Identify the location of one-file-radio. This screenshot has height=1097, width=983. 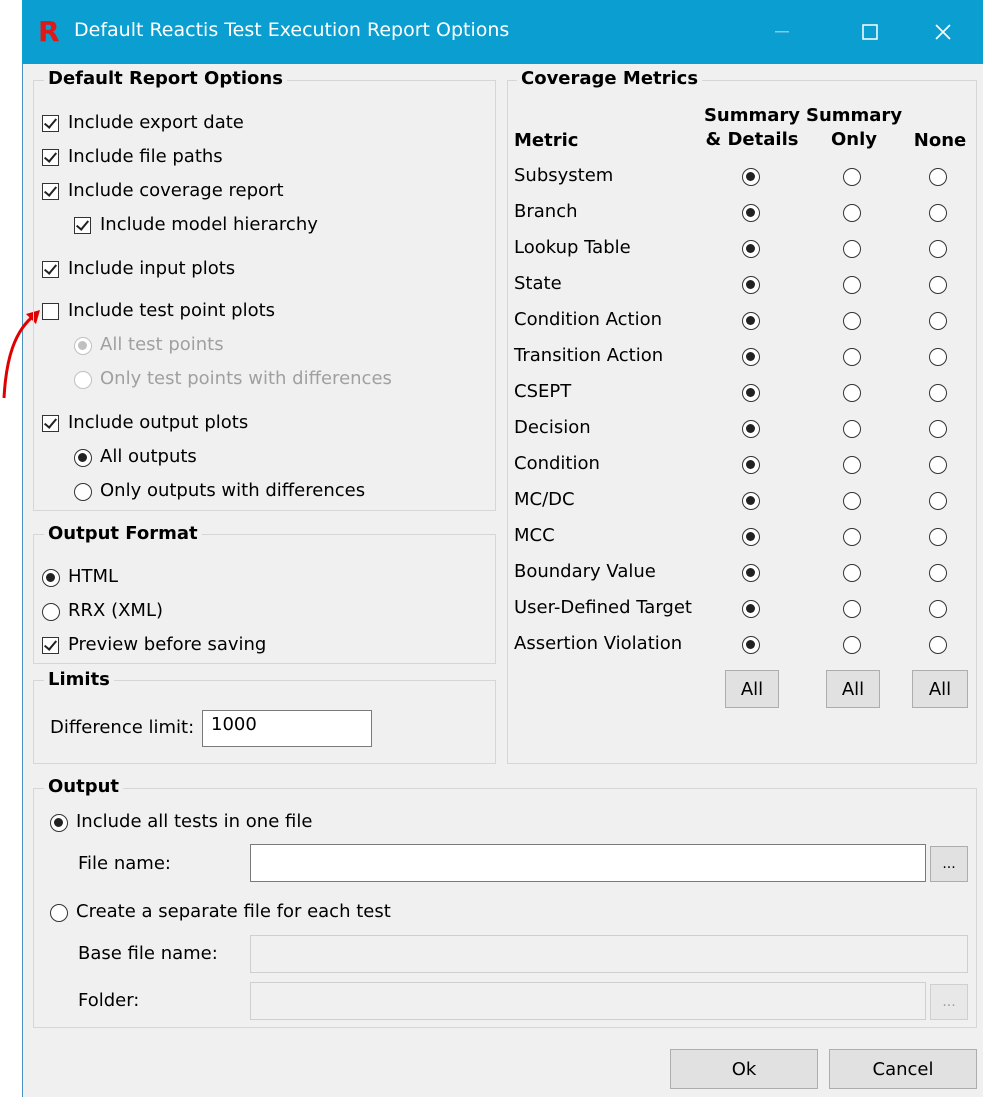
(59, 823).